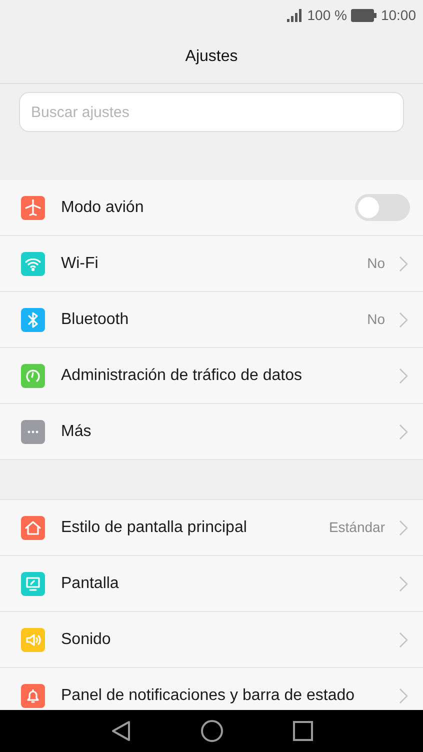 Image resolution: width=423 pixels, height=752 pixels. Describe the element at coordinates (302, 731) in the screenshot. I see `recents-icon` at that location.